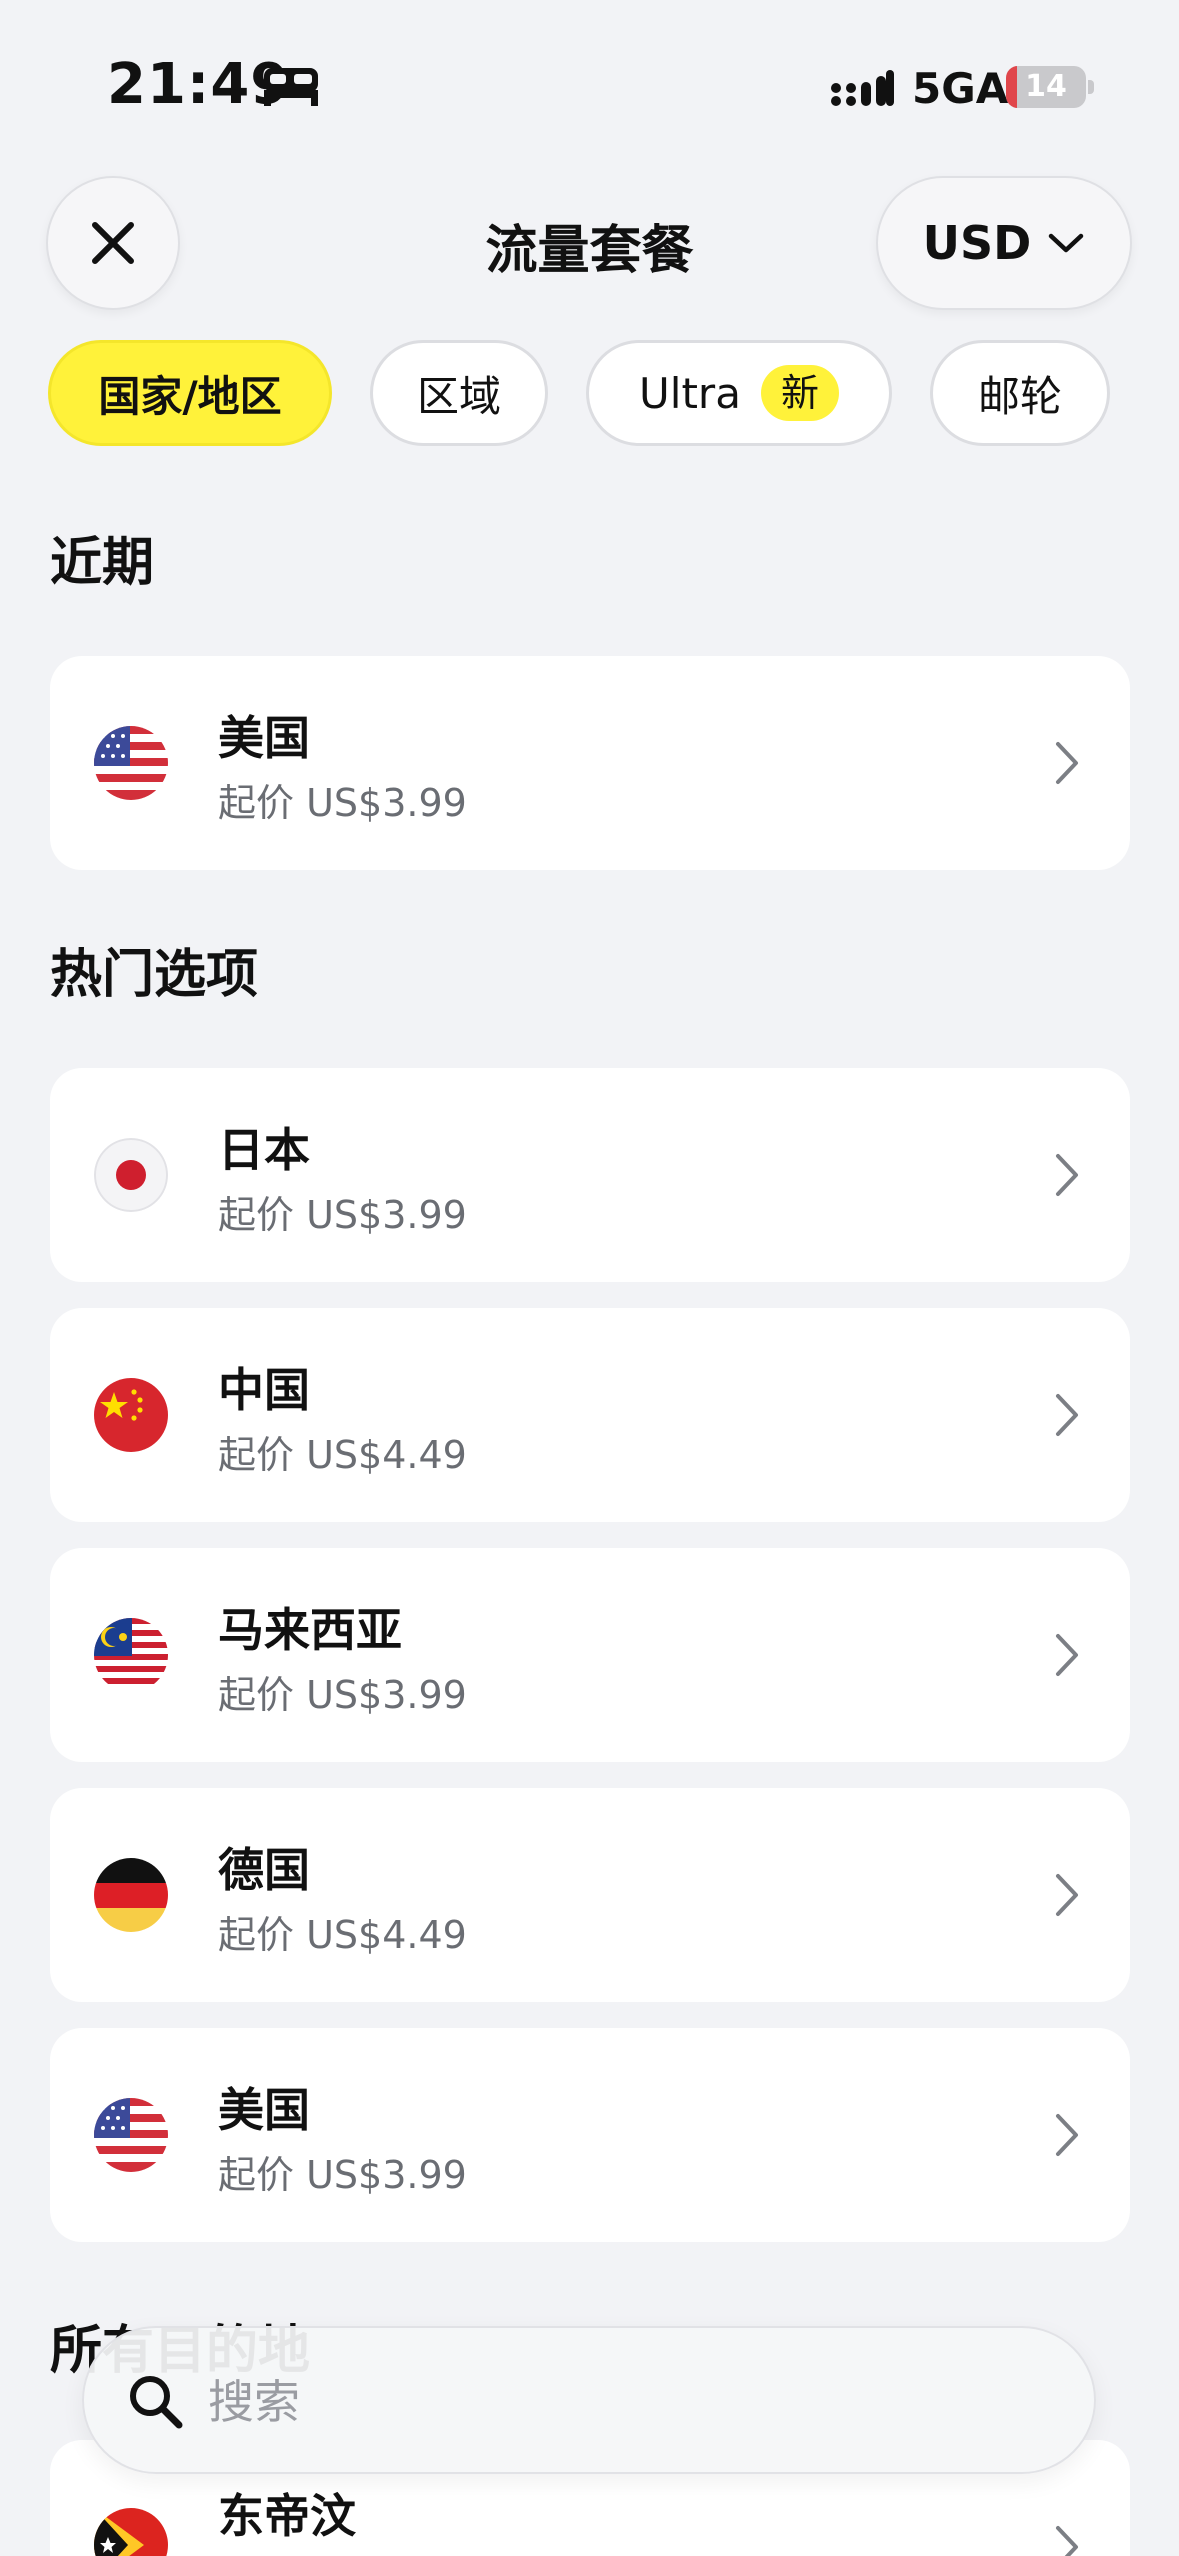  Describe the element at coordinates (154, 975) in the screenshot. I see `section-heading-popular: 热门选项` at that location.